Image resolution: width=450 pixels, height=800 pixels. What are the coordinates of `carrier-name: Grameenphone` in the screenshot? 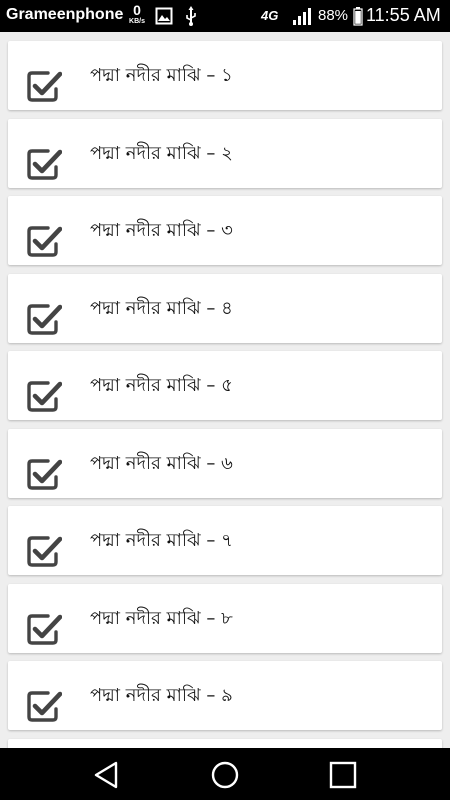 It's located at (65, 14).